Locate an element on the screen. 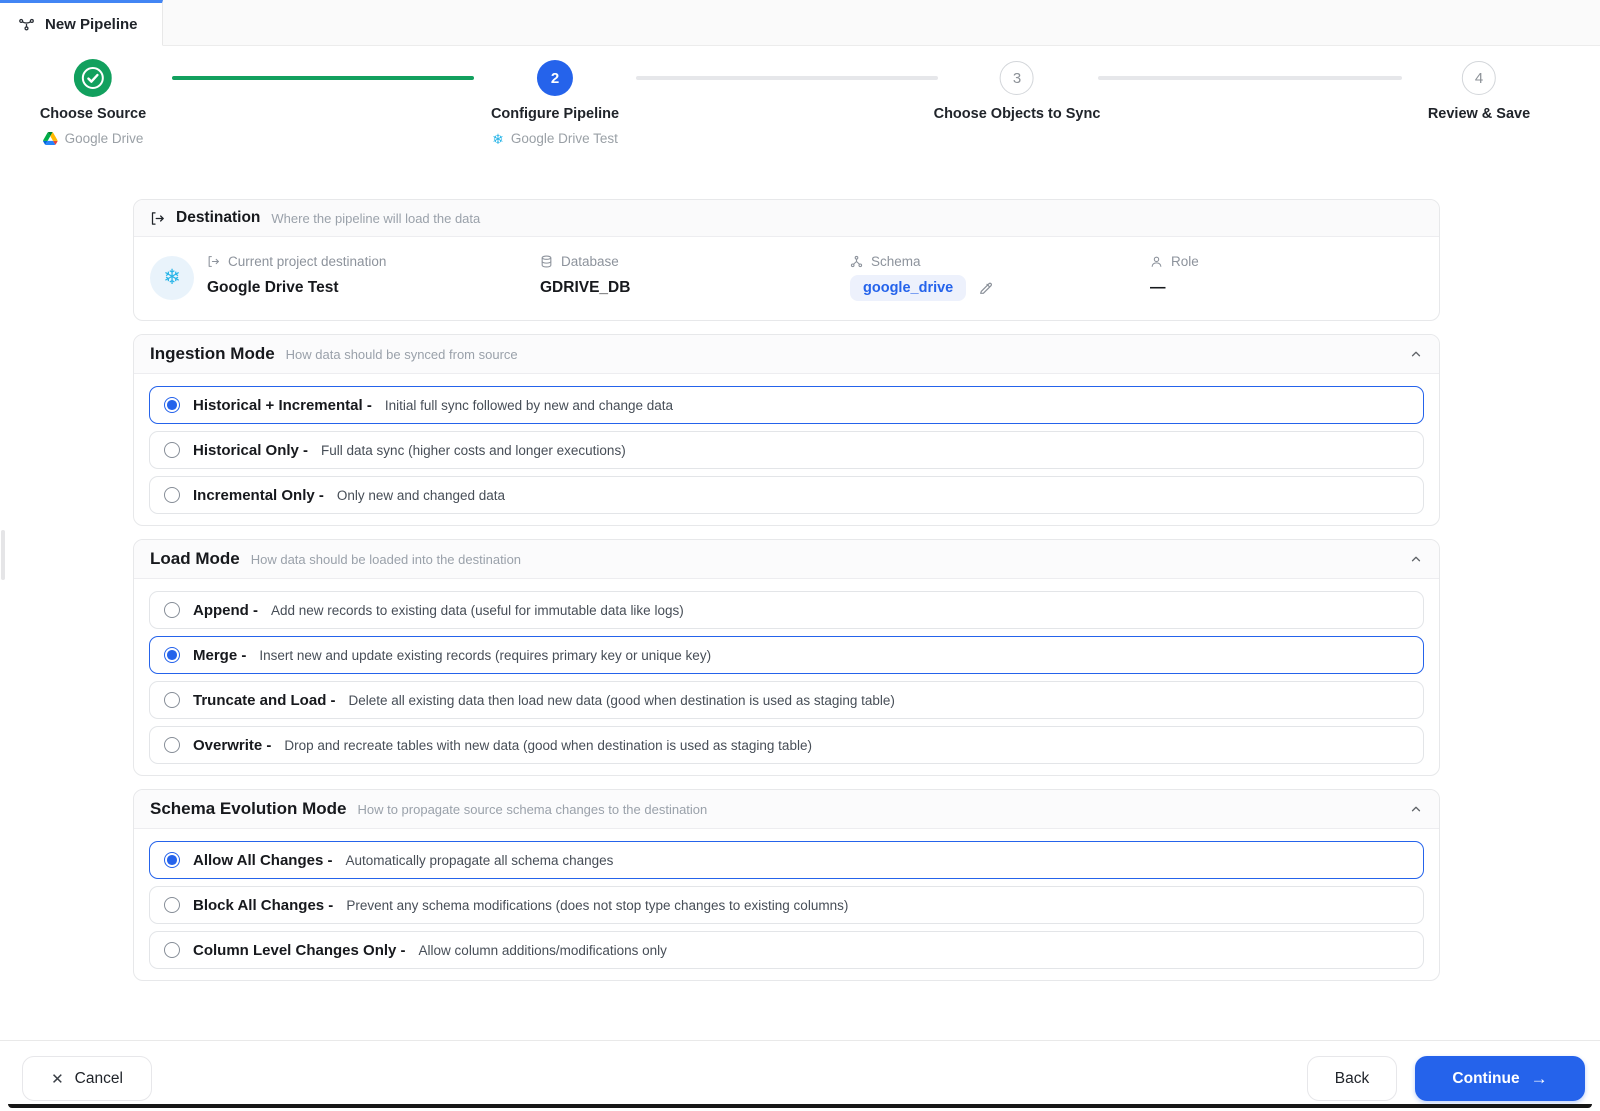  close-icon: ✕ is located at coordinates (57, 1079).